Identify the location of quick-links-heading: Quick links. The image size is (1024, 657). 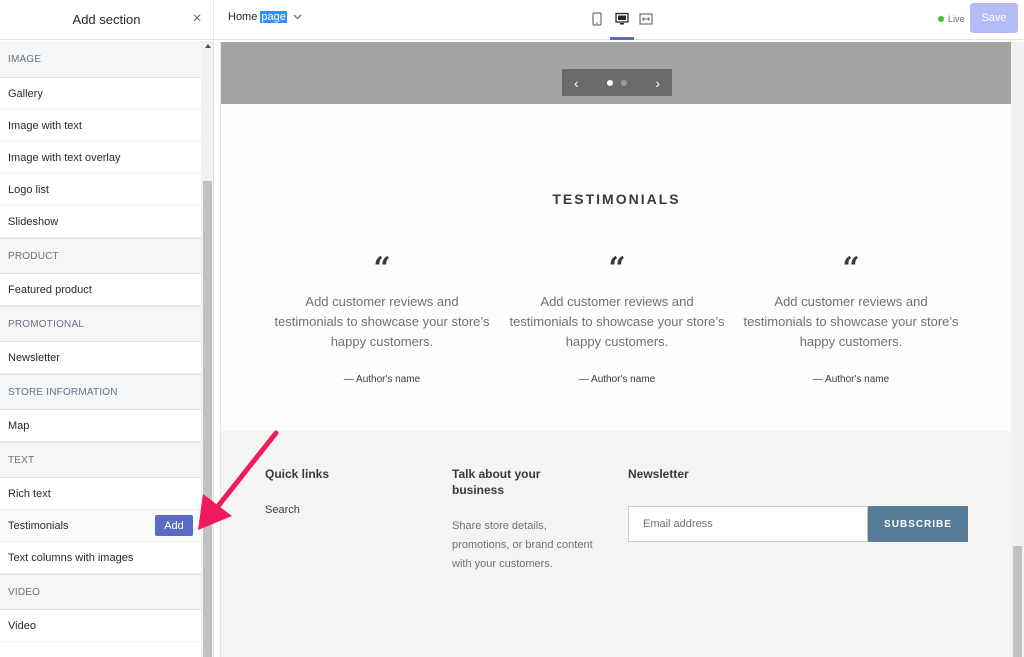
(297, 474).